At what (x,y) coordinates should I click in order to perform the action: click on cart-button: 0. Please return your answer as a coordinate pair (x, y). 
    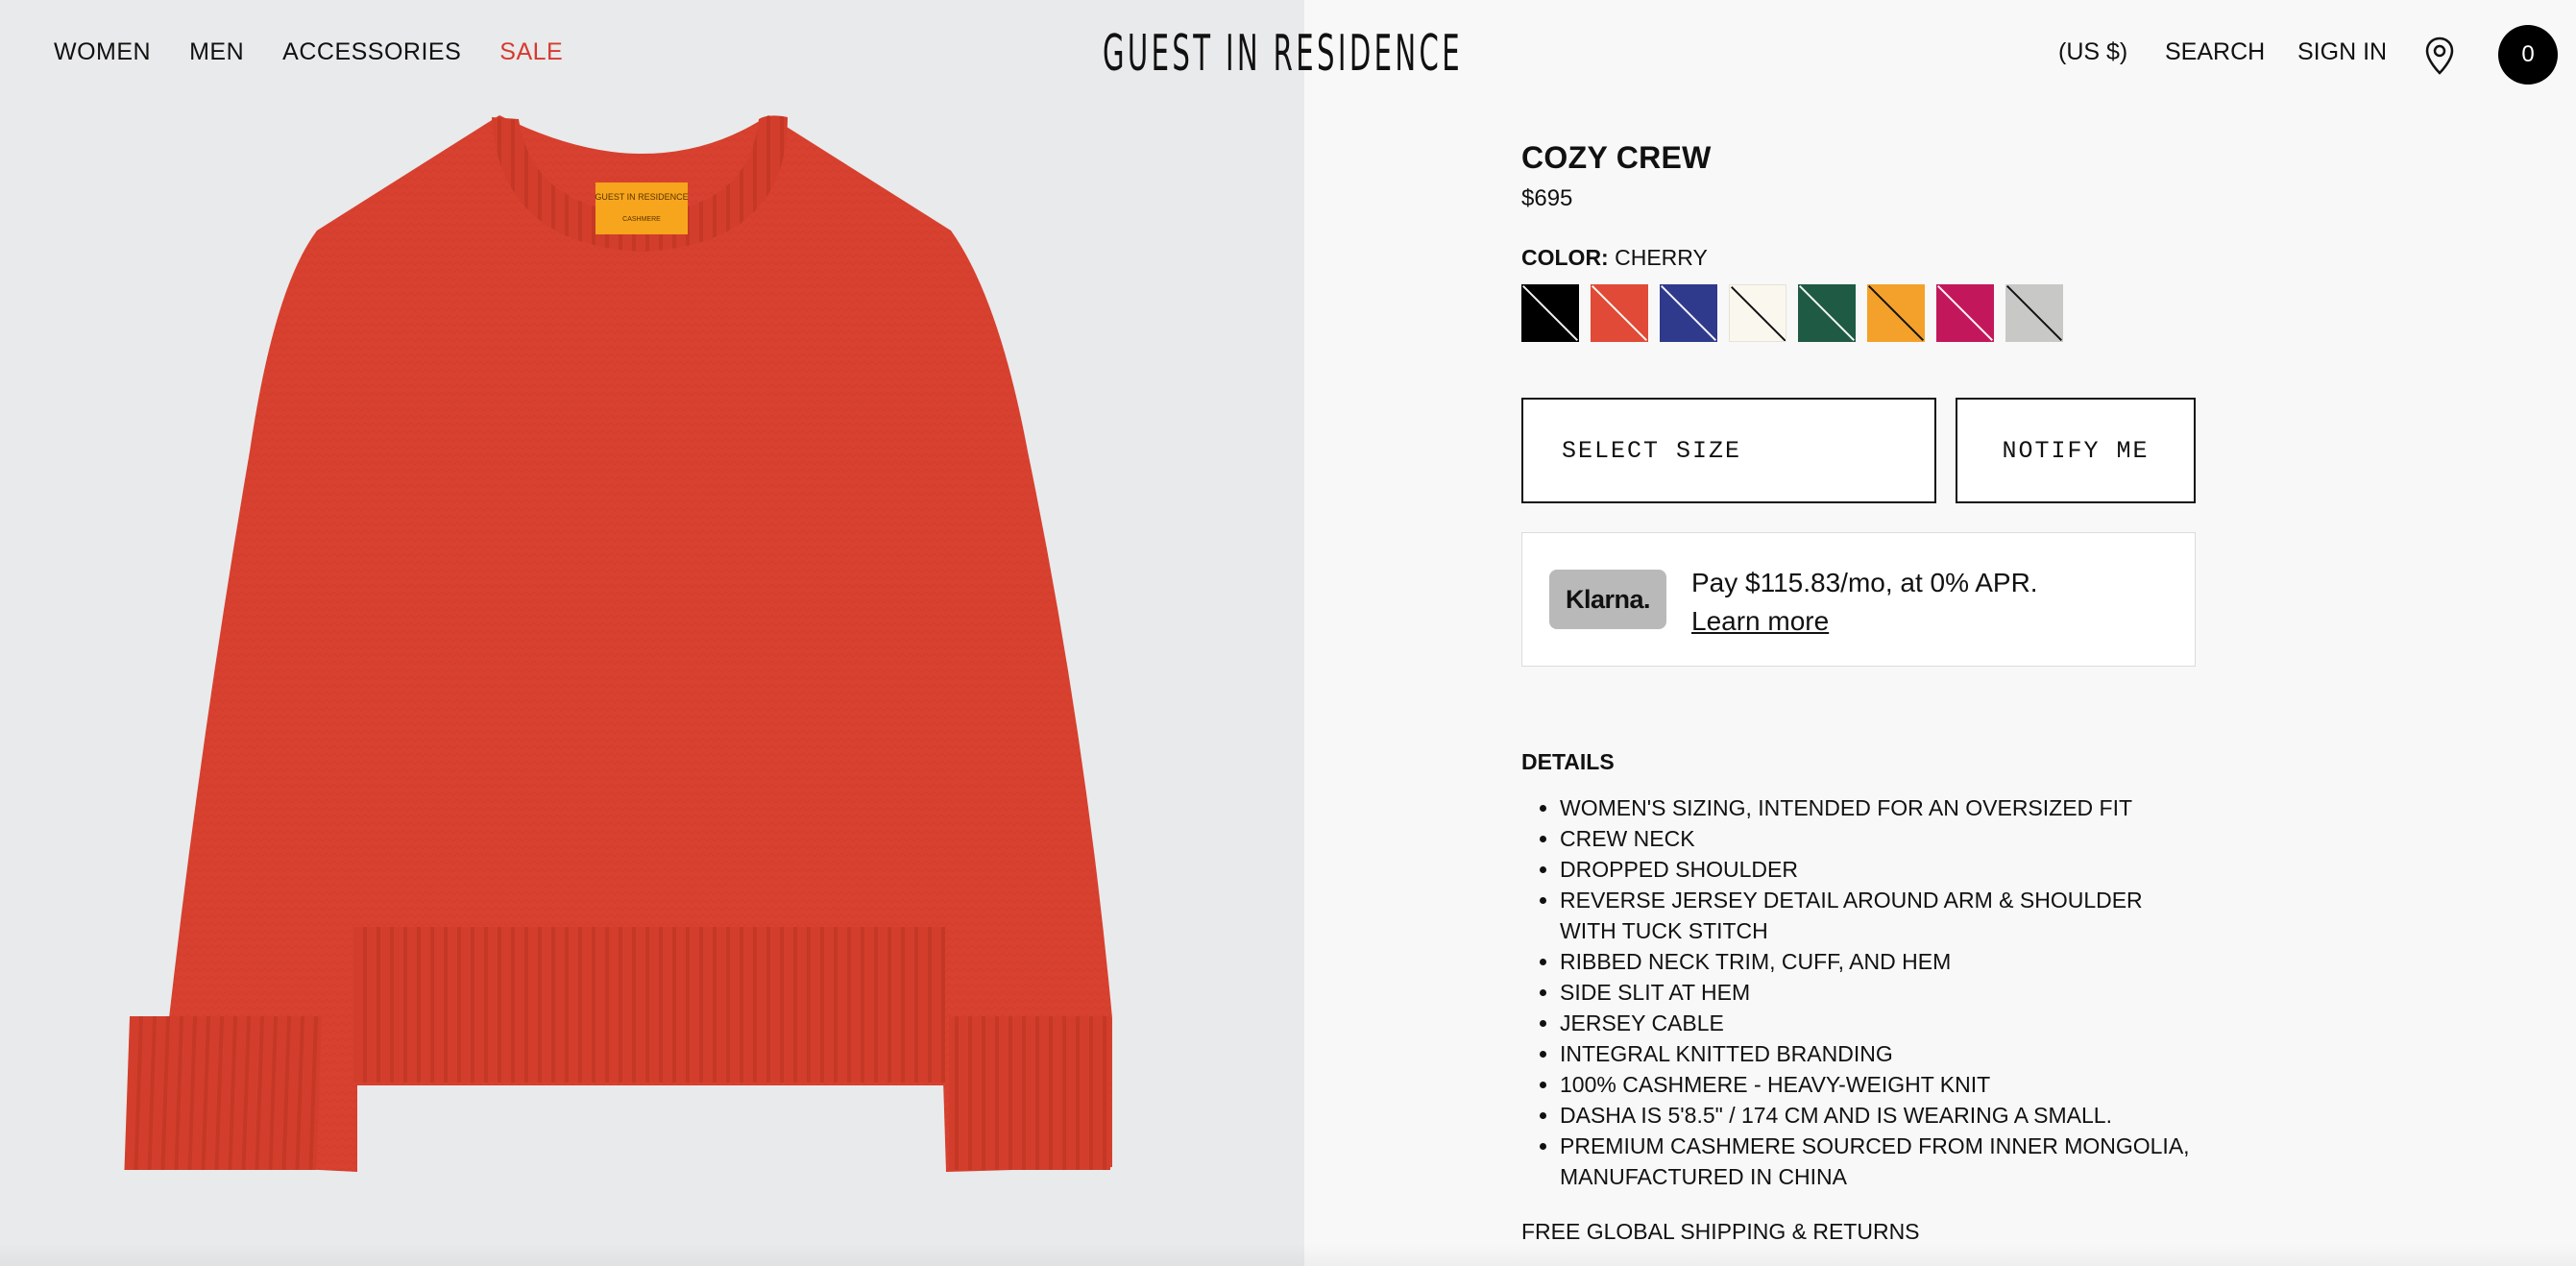
    Looking at the image, I should click on (2528, 55).